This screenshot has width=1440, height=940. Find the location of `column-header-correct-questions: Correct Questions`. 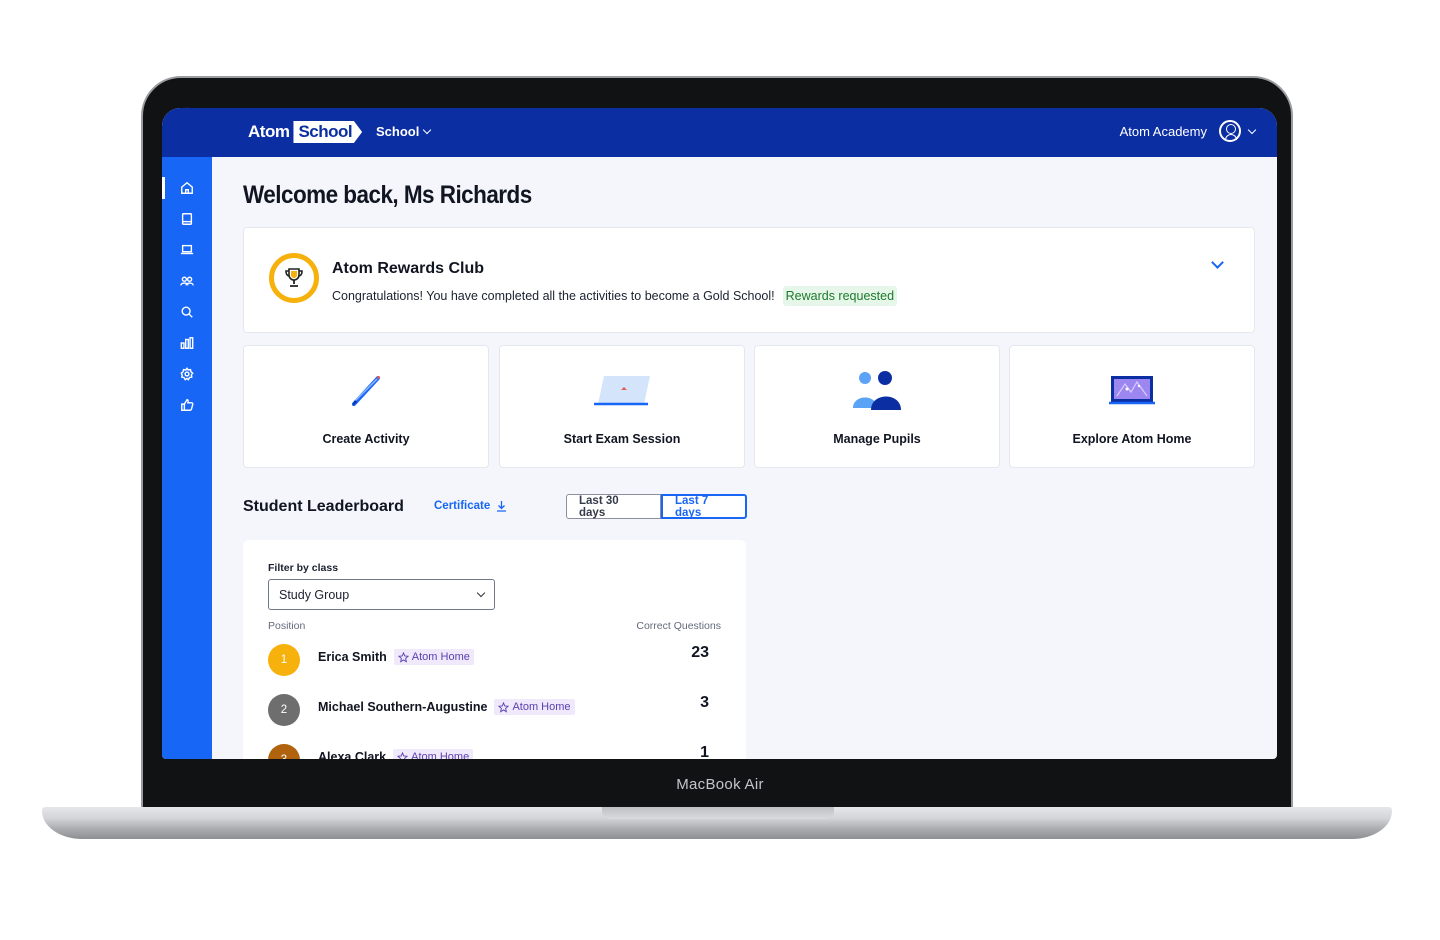

column-header-correct-questions: Correct Questions is located at coordinates (678, 626).